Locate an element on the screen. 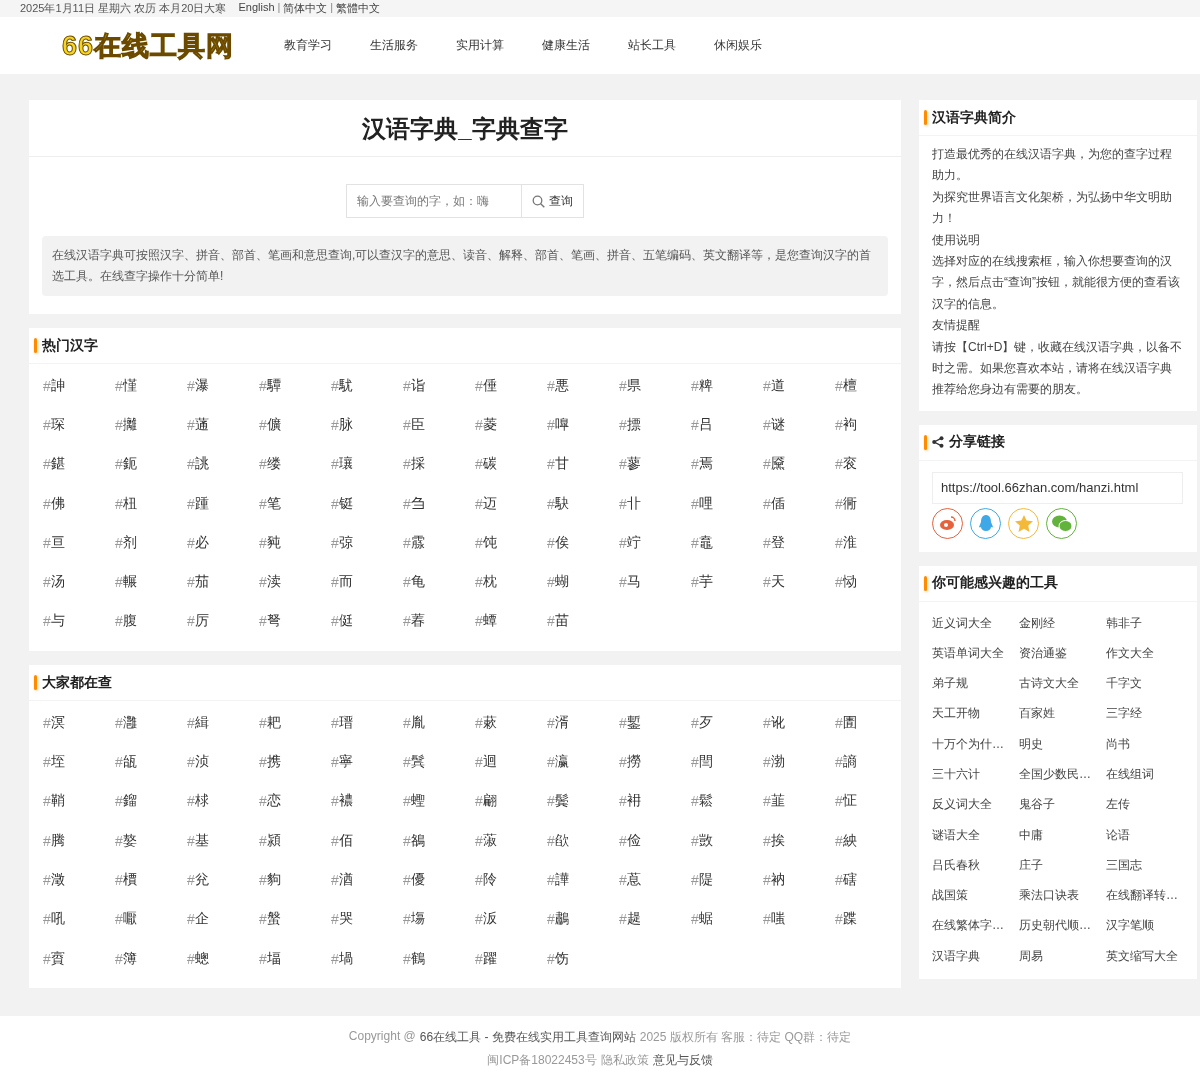 The width and height of the screenshot is (1200, 1071). character-link: #嫯 is located at coordinates (151, 840).